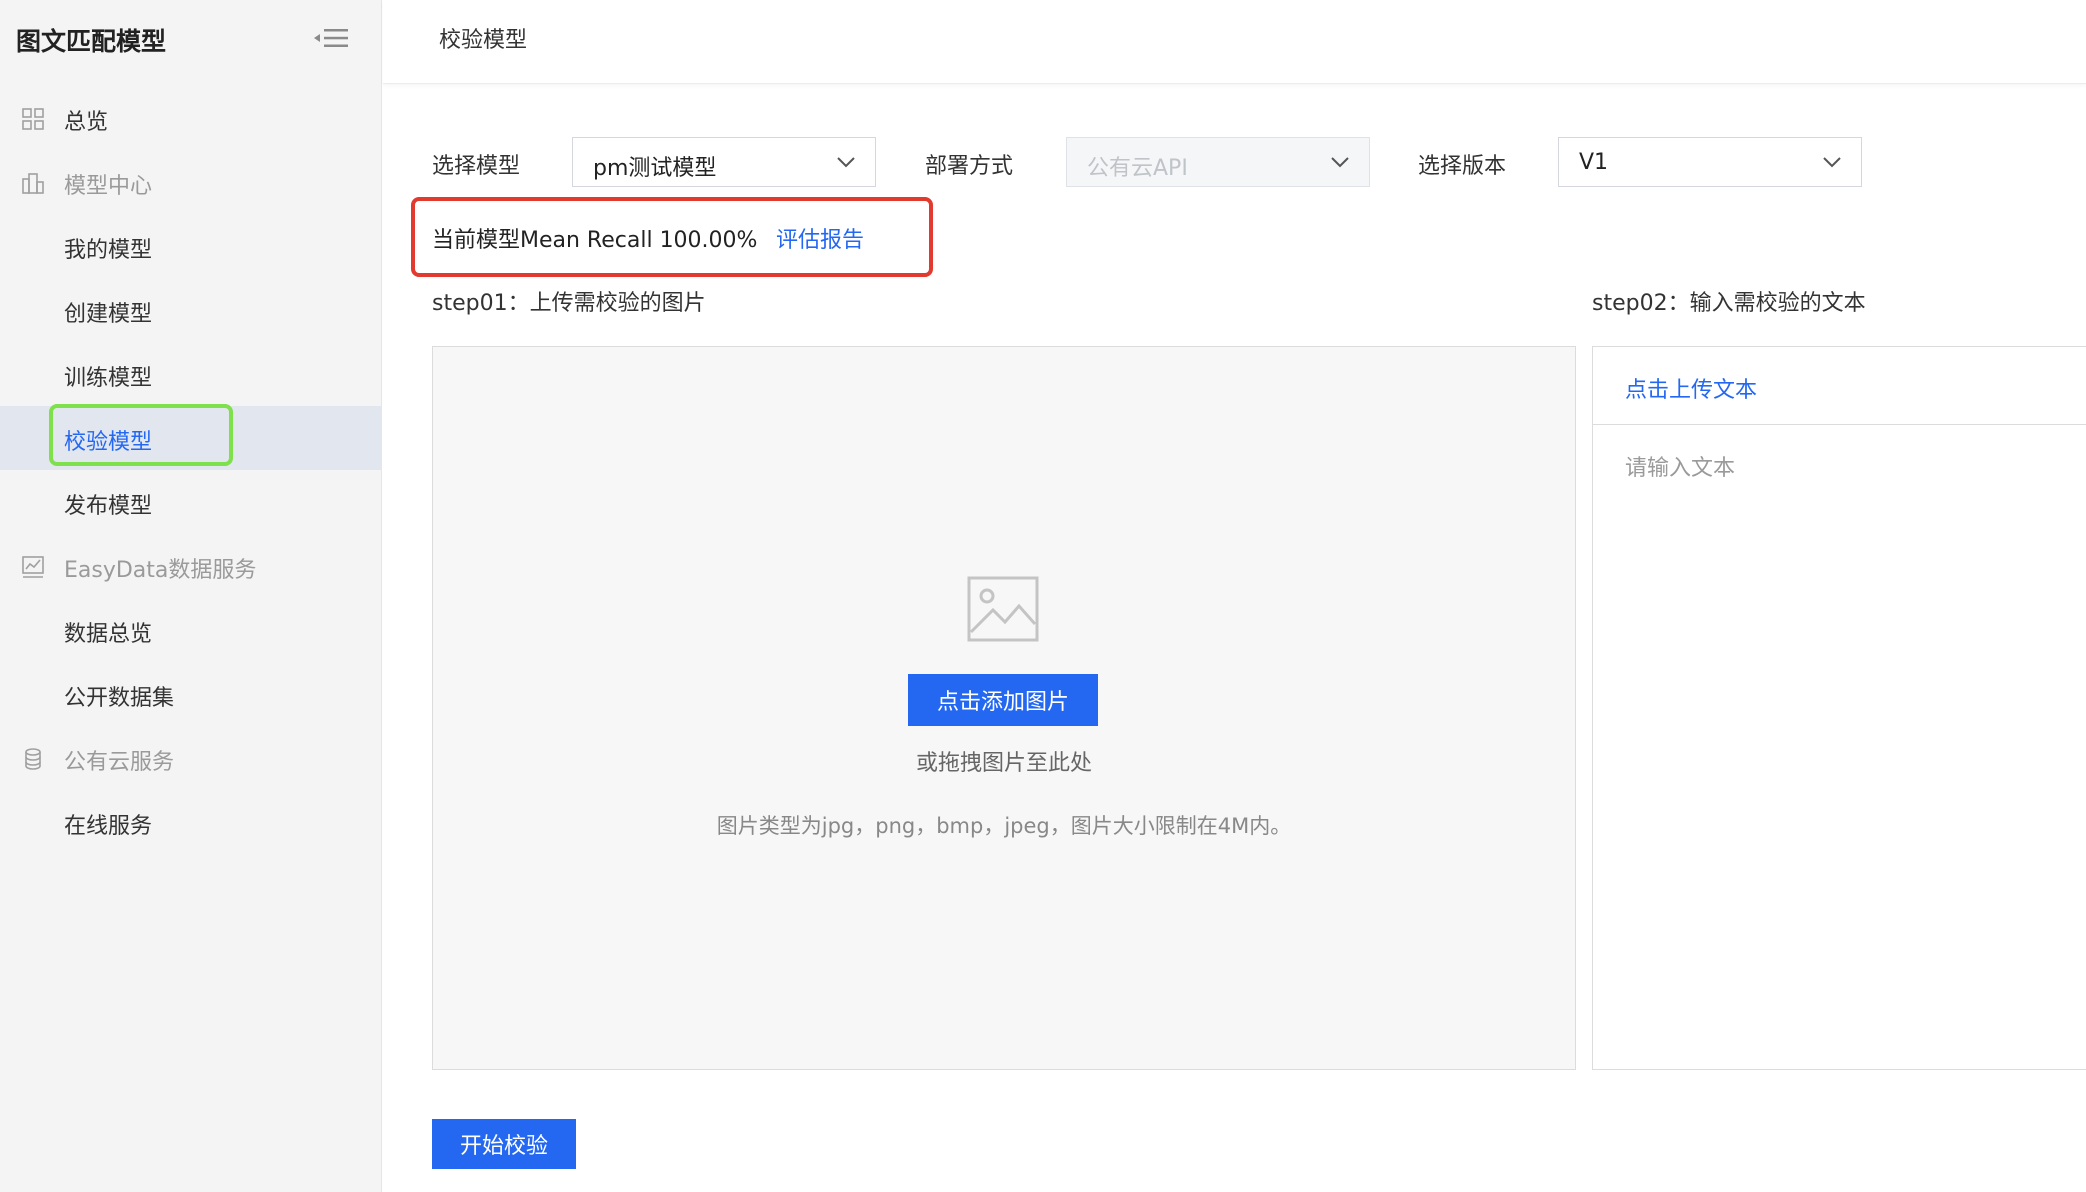  What do you see at coordinates (1462, 166) in the screenshot?
I see `version-select-label: 选择版本` at bounding box center [1462, 166].